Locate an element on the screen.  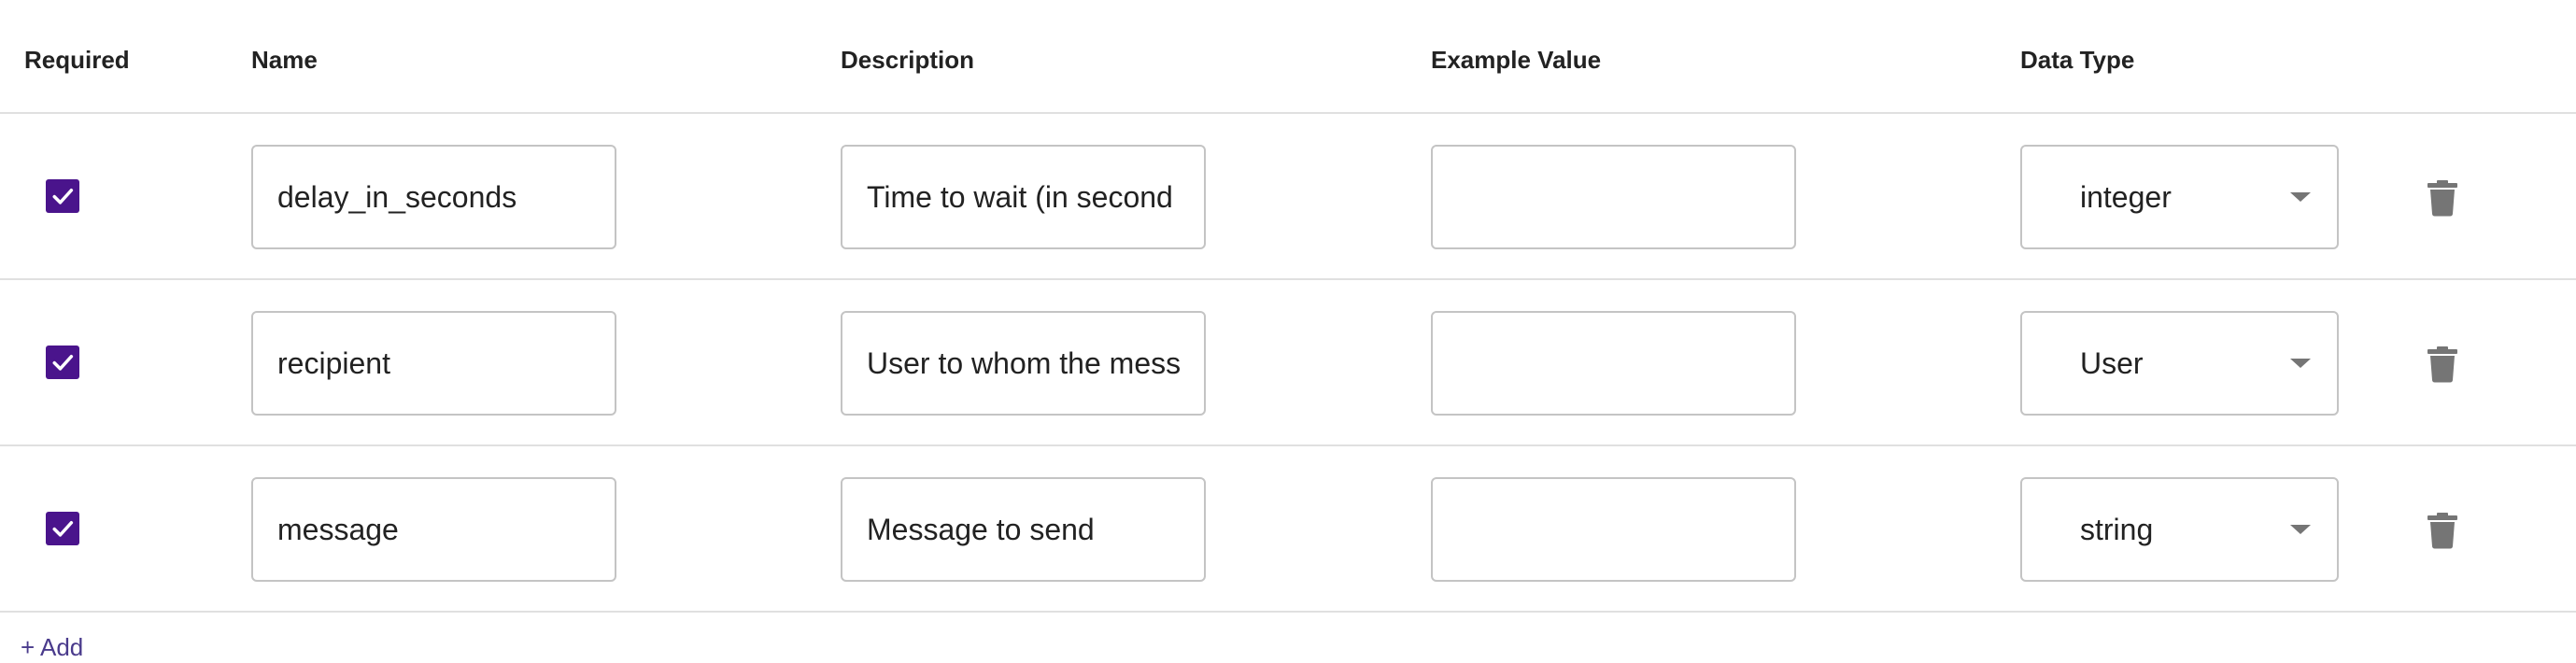
data-type-value: integer is located at coordinates (2126, 197).